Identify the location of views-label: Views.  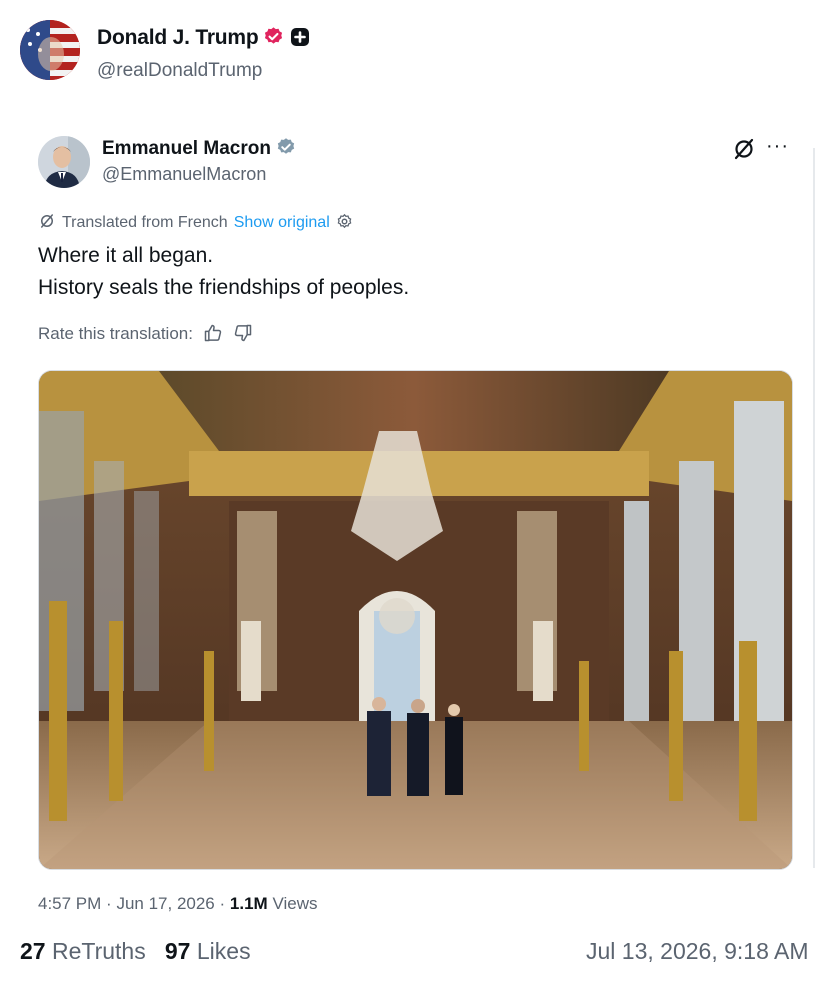
(295, 903).